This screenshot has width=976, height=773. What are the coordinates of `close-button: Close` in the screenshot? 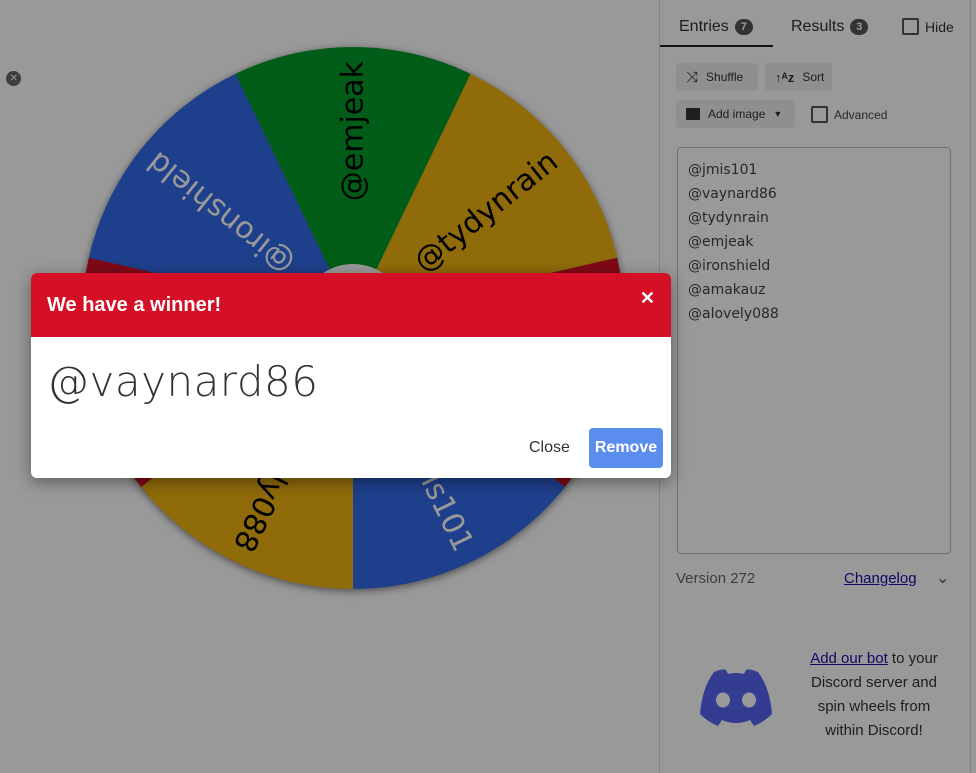 It's located at (549, 448).